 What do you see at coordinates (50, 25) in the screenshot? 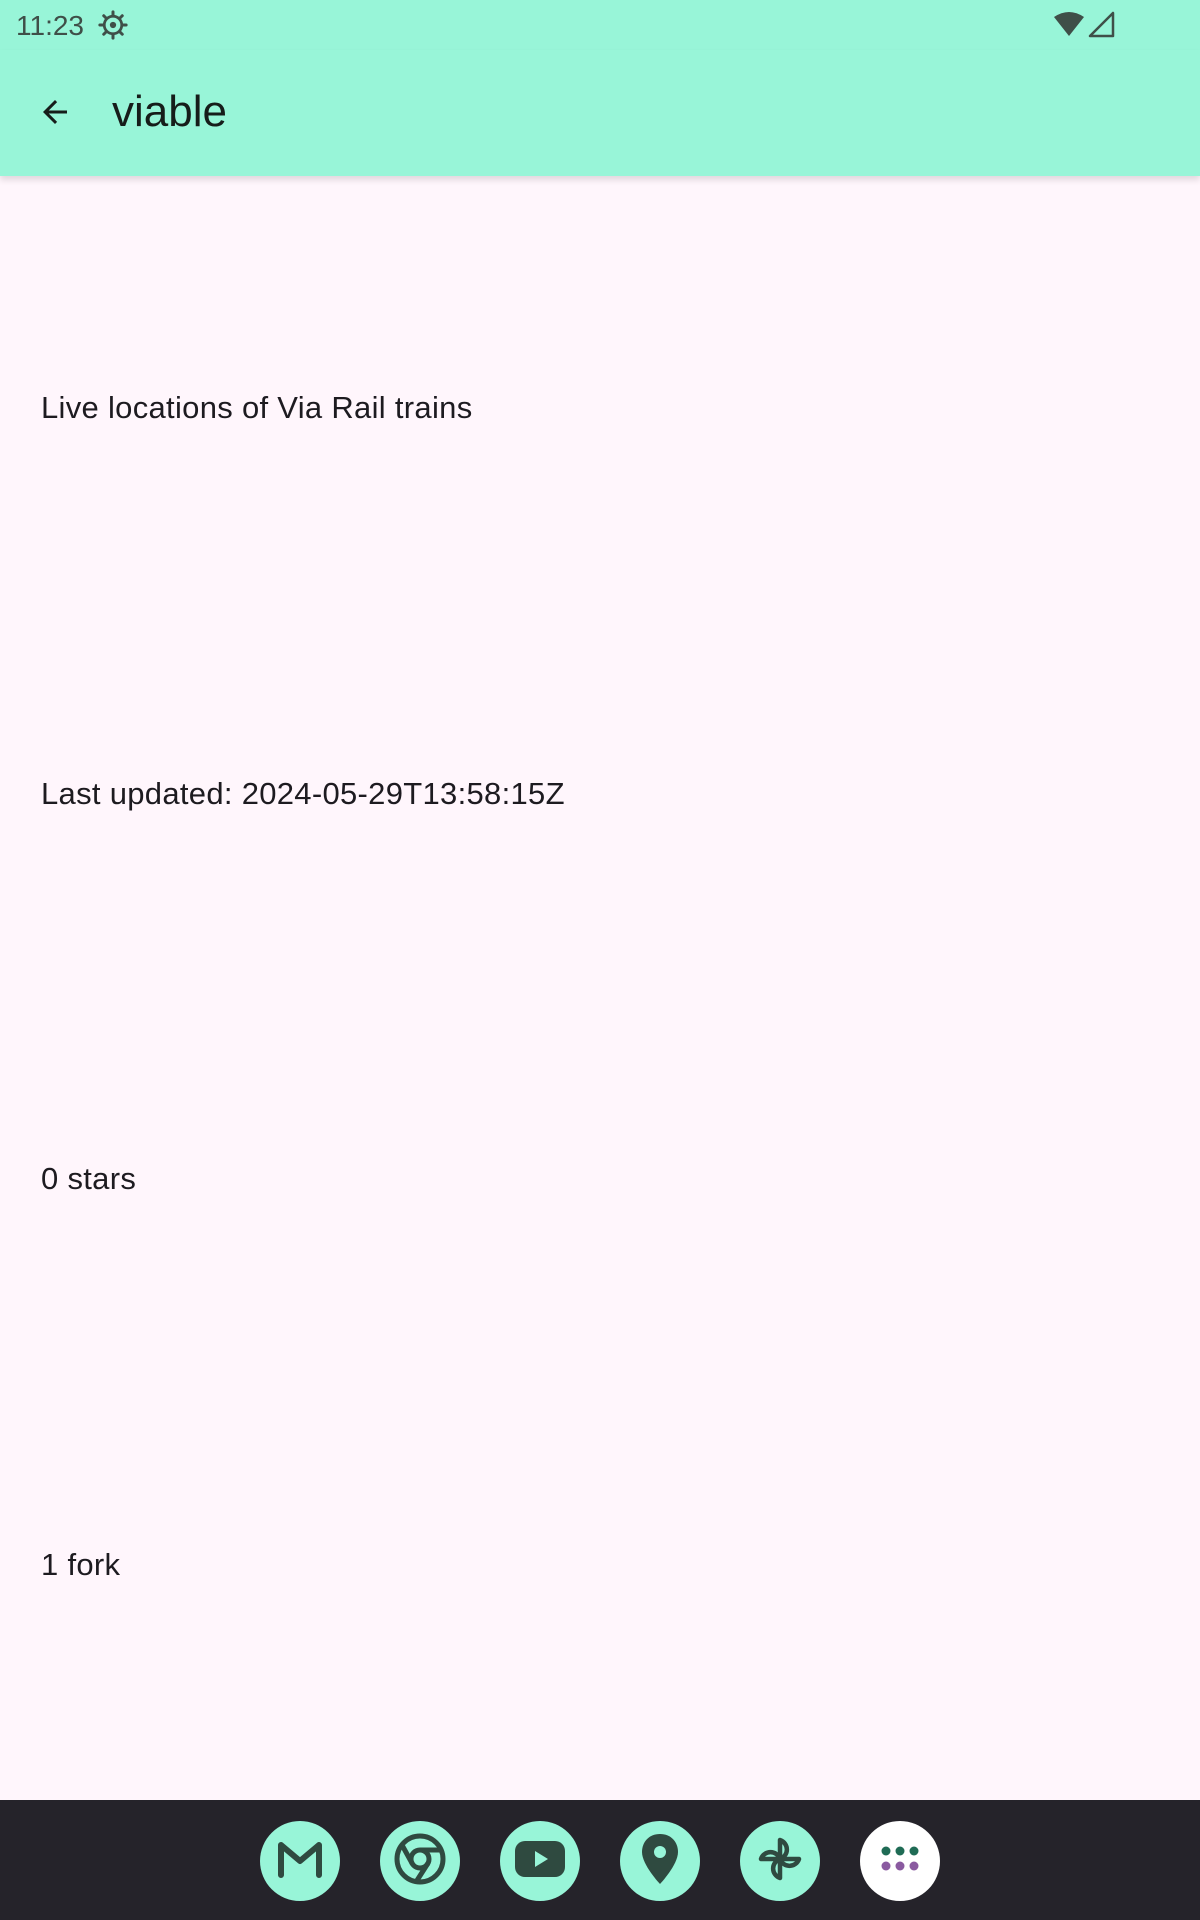
I see `status-time: 11:23` at bounding box center [50, 25].